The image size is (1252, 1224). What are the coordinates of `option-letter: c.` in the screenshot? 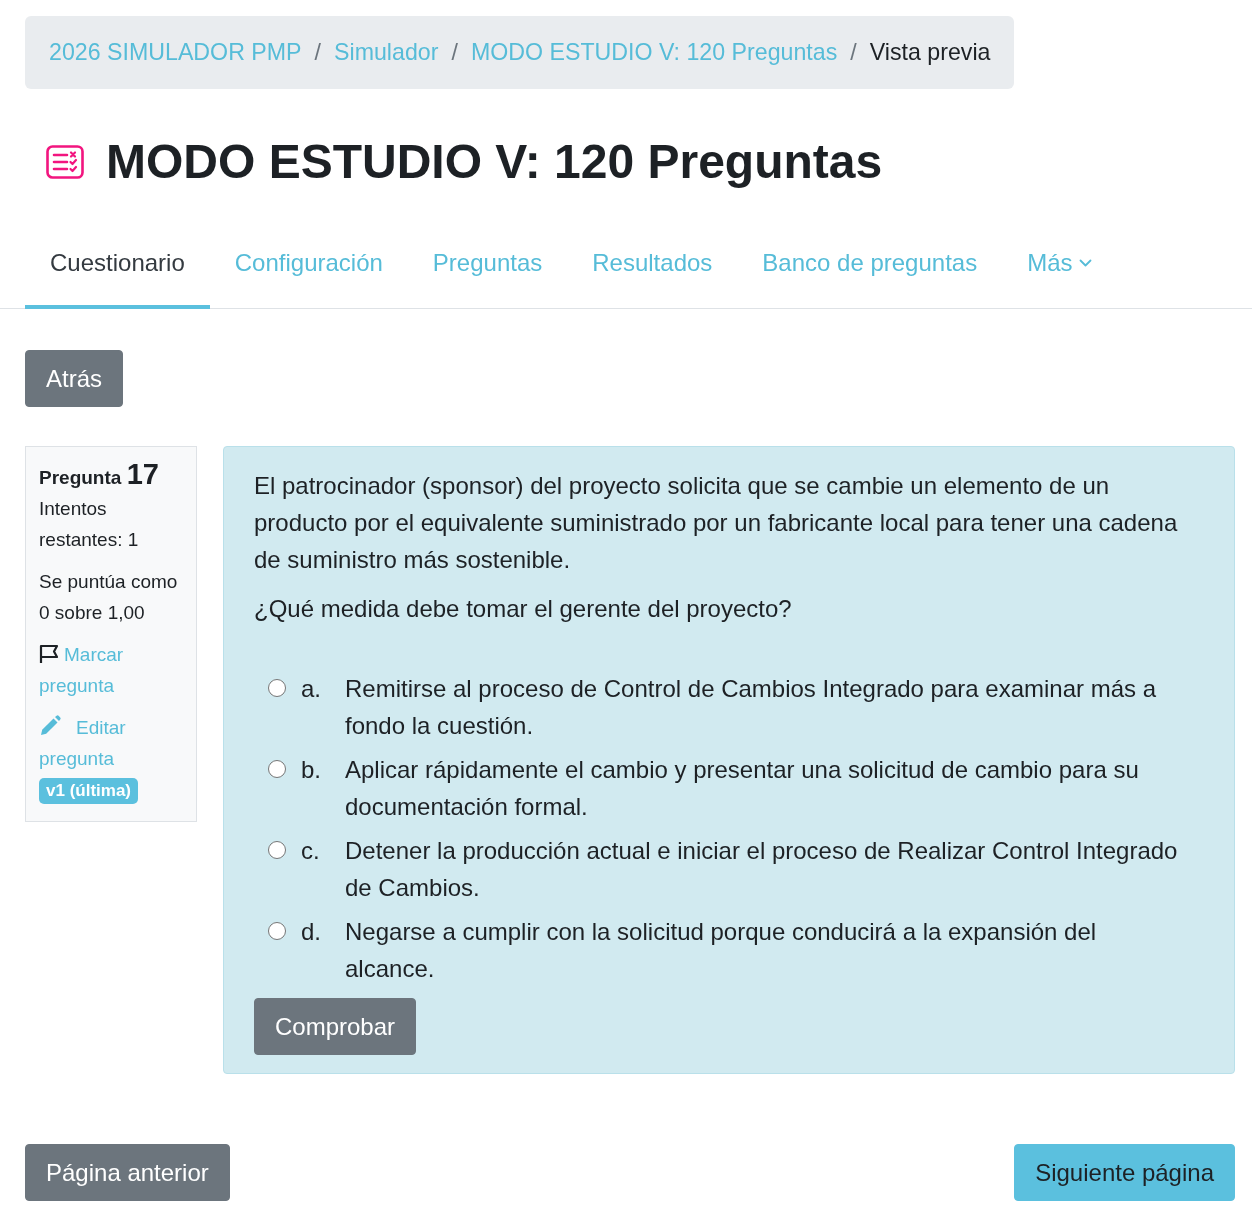 It's located at (311, 850).